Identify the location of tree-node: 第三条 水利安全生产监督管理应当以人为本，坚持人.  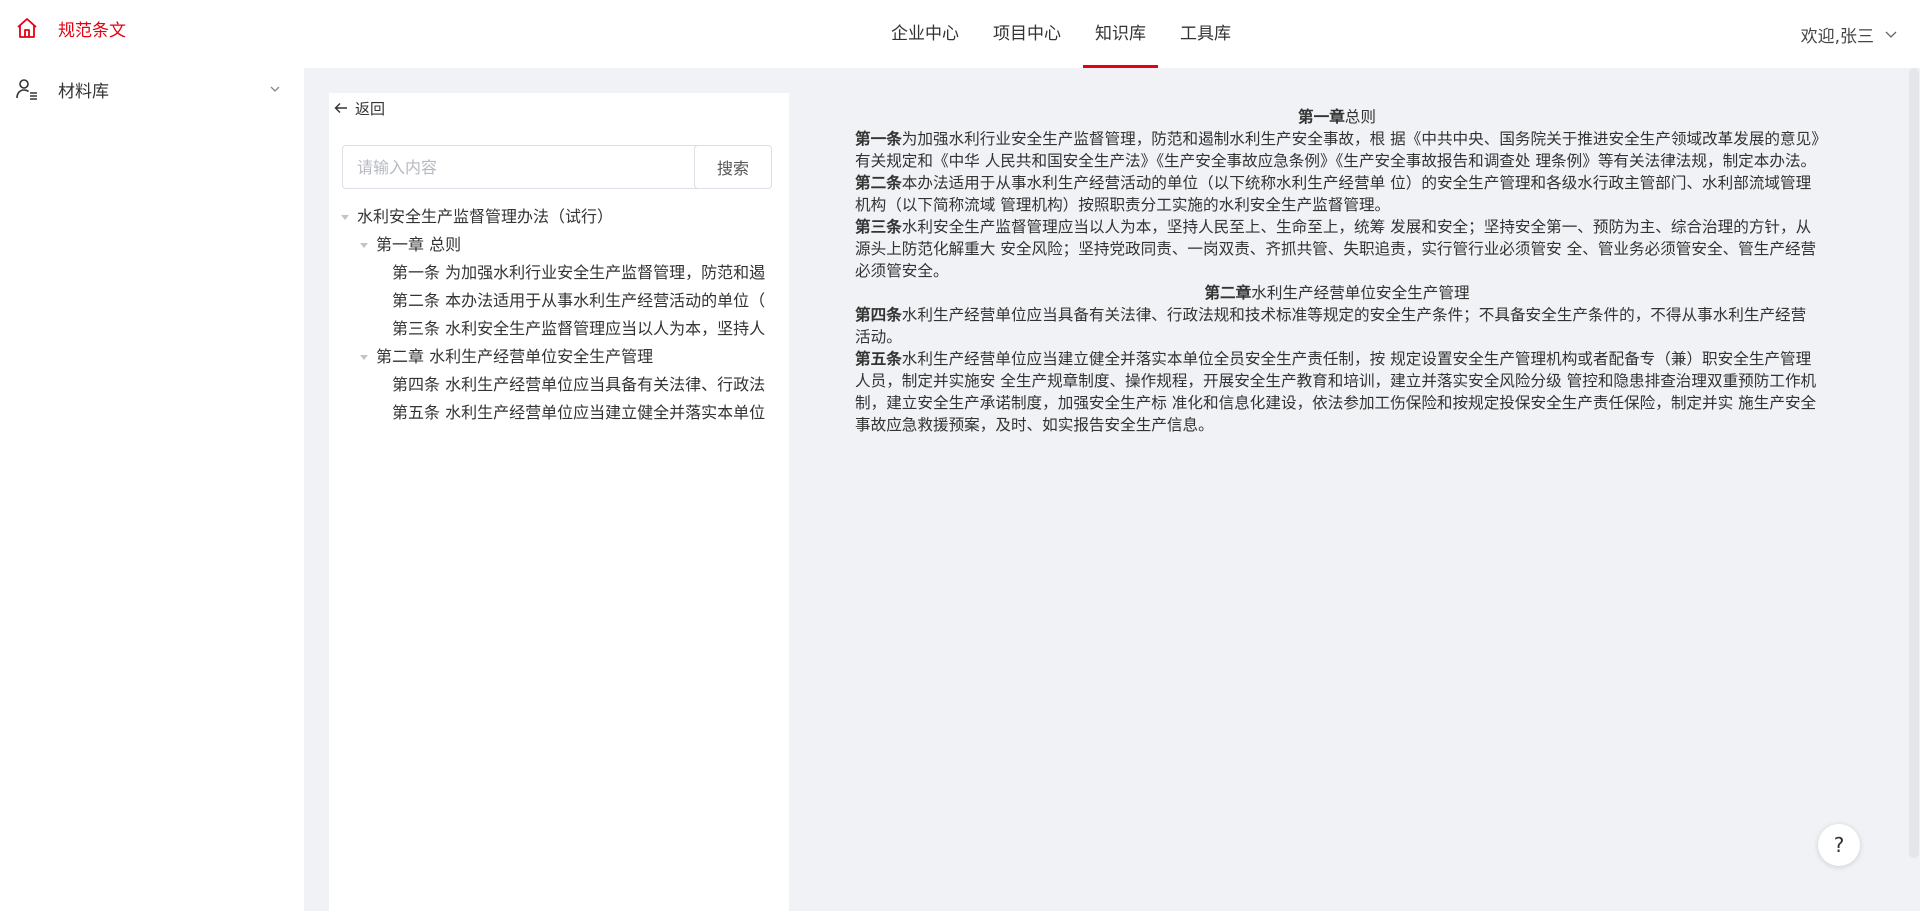
(559, 329).